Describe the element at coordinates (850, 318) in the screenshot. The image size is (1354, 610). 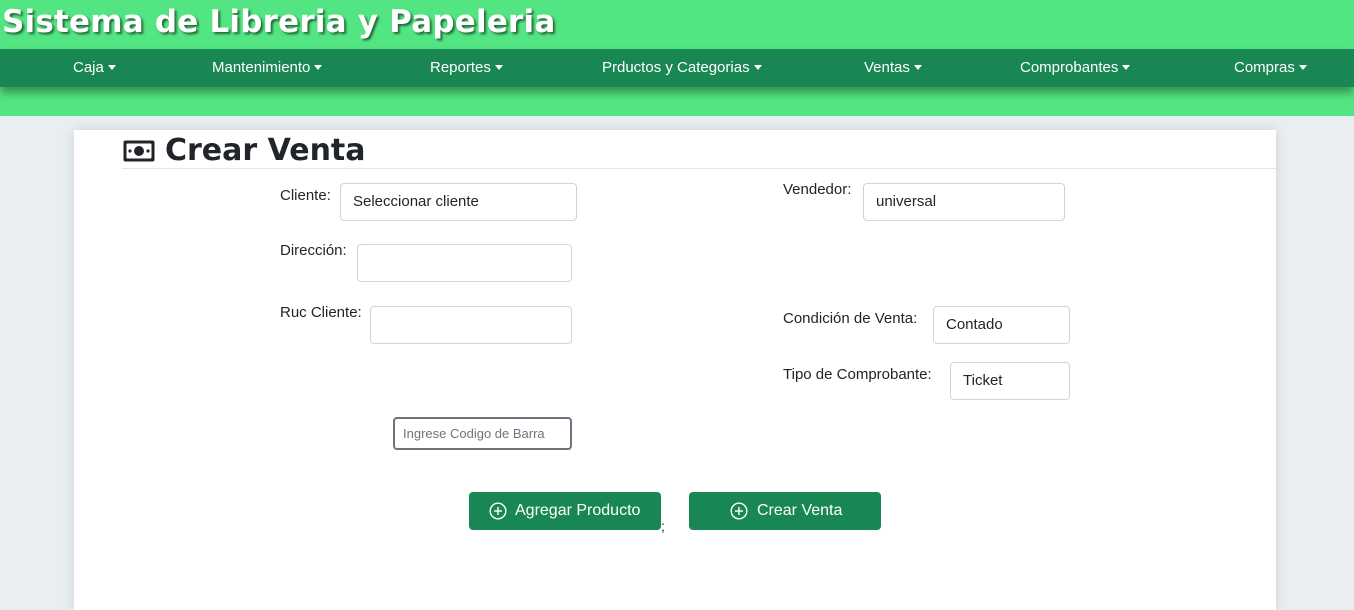
I see `condicion-label: Condición de Venta:` at that location.